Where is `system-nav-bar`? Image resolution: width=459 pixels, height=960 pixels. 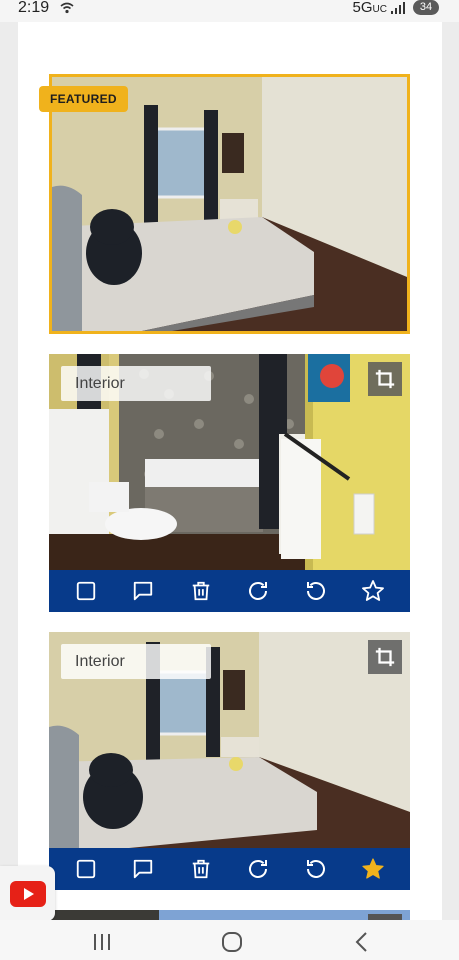 system-nav-bar is located at coordinates (229, 940).